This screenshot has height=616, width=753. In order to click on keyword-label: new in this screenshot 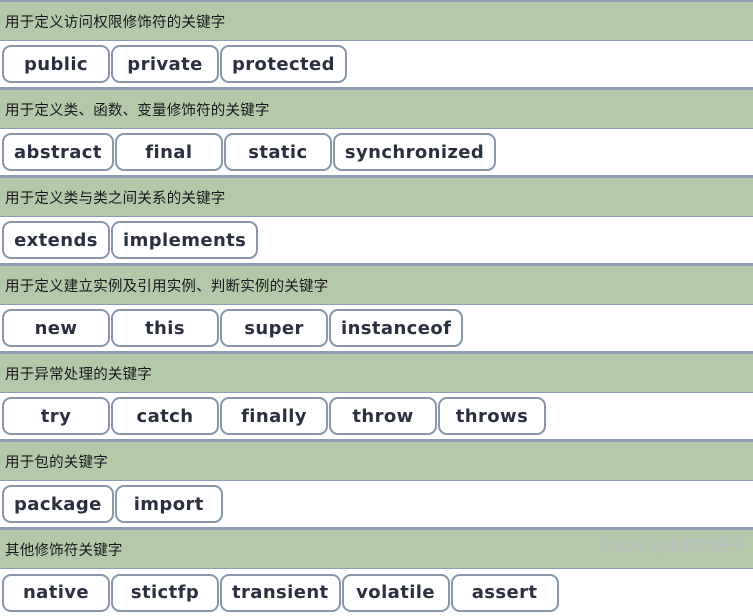, I will do `click(56, 328)`.